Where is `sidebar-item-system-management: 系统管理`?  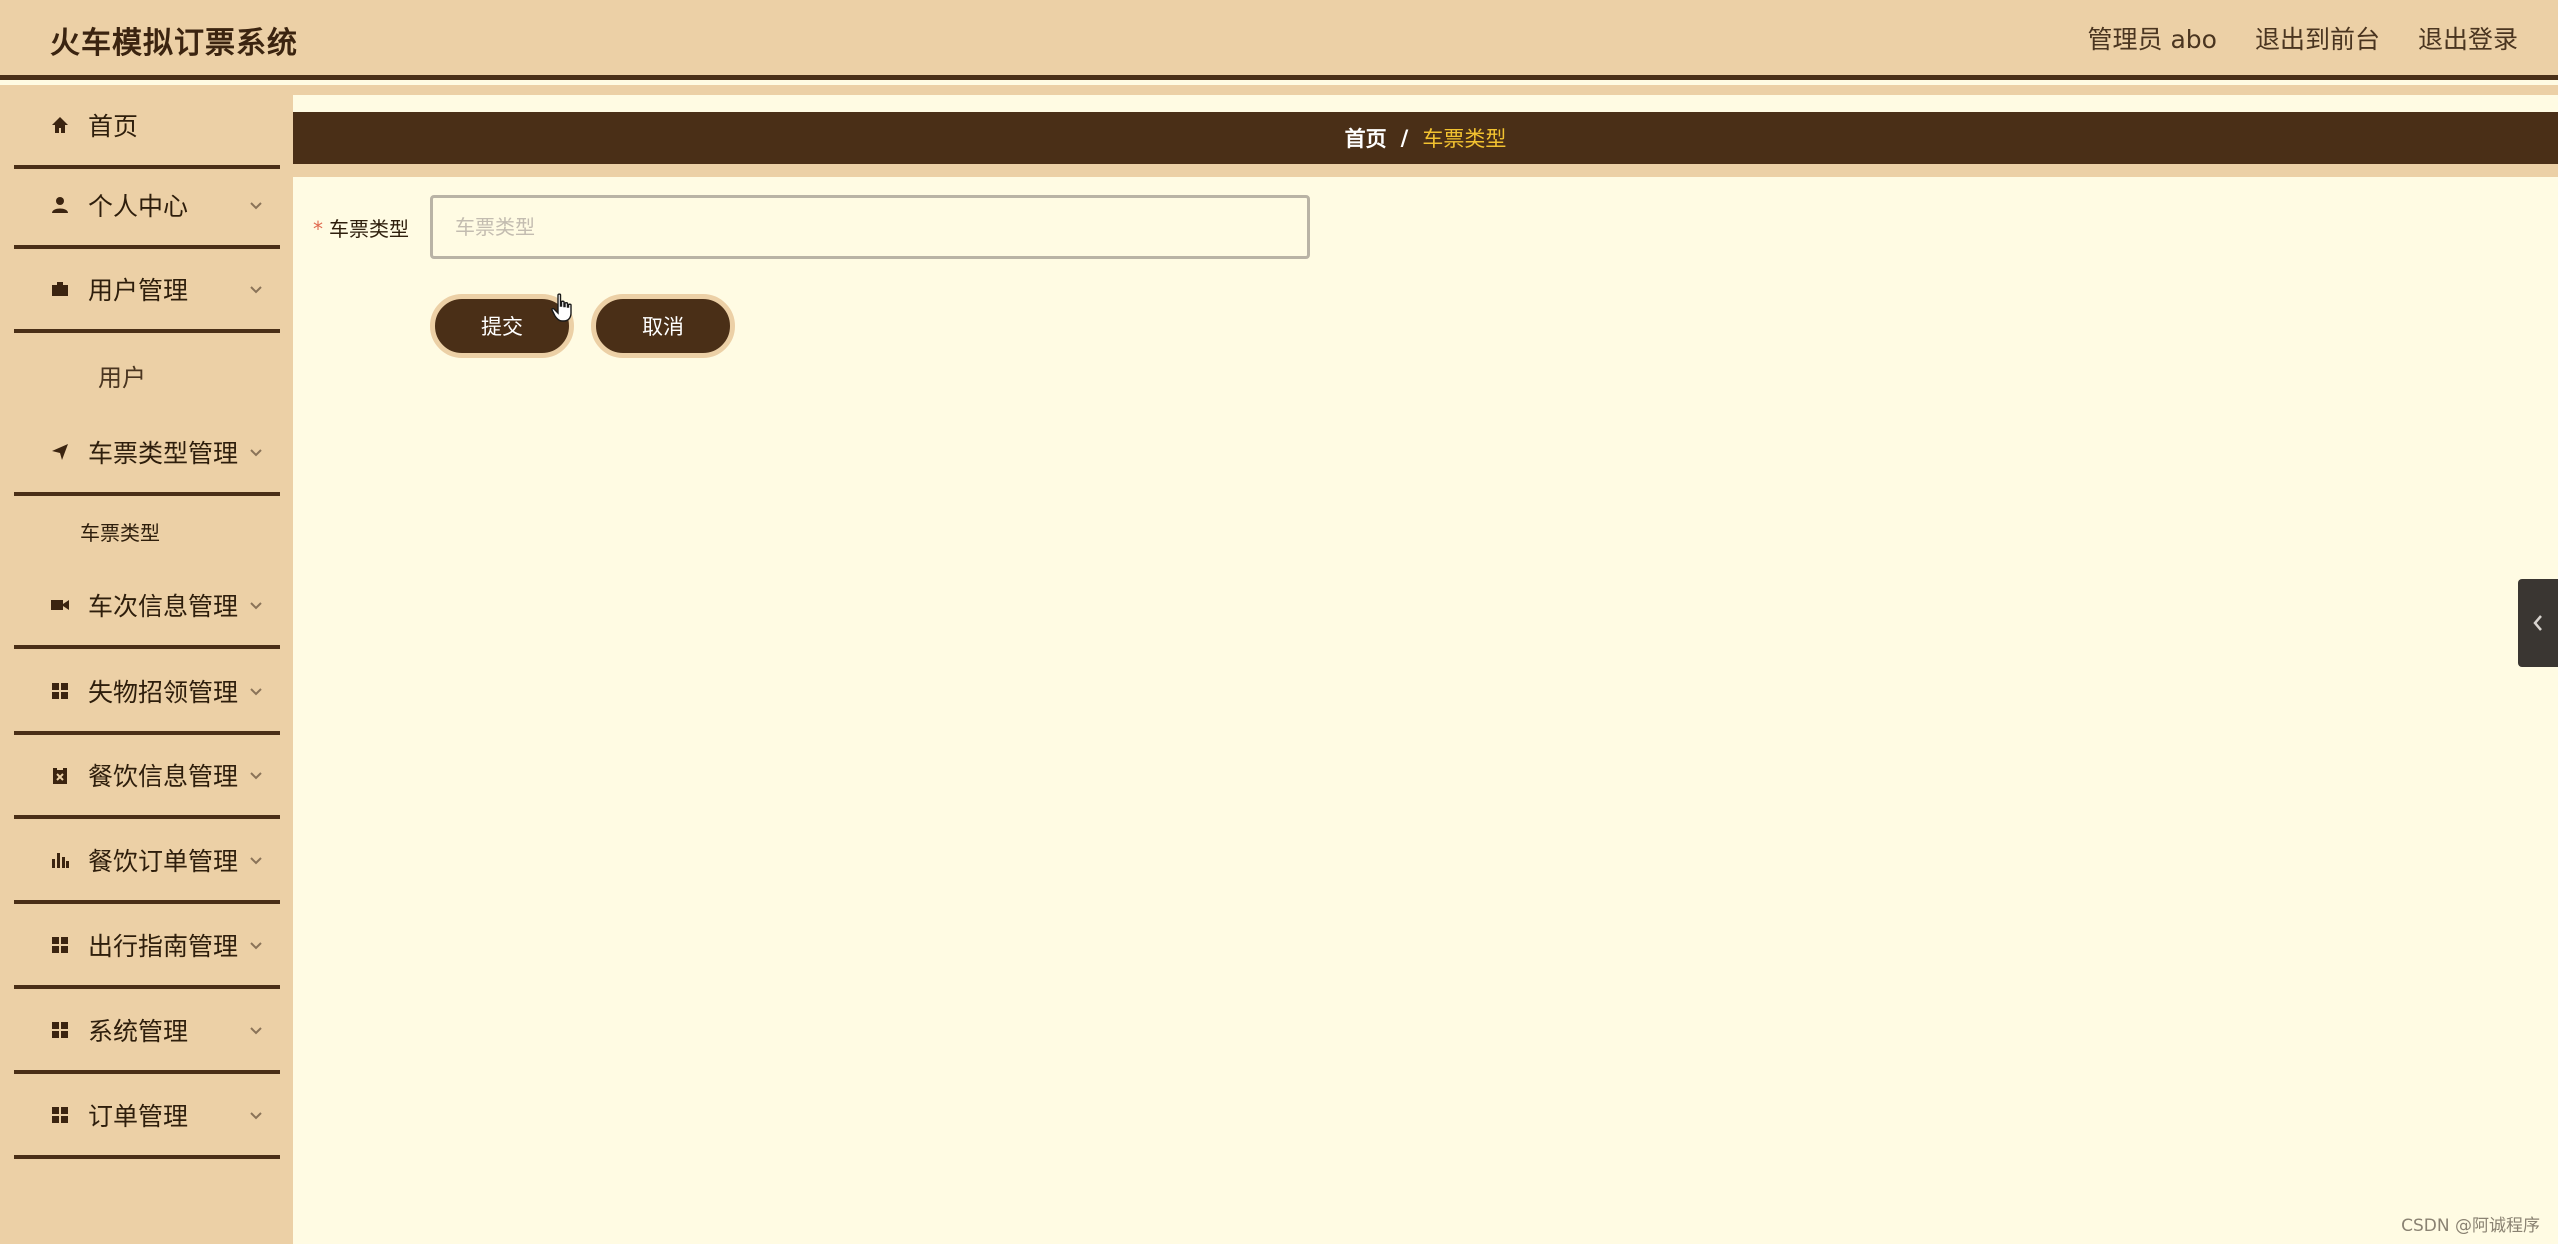 sidebar-item-system-management: 系统管理 is located at coordinates (147, 1032).